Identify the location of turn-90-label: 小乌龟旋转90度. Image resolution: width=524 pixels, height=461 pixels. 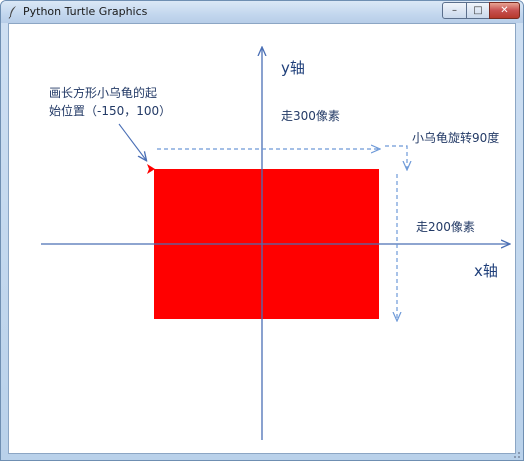
(456, 138).